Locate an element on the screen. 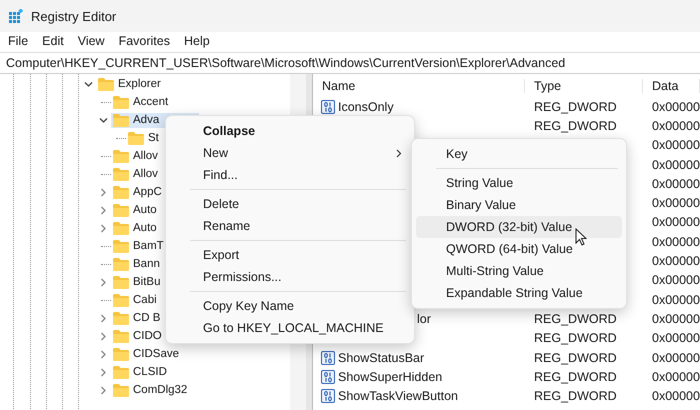 The height and width of the screenshot is (410, 700). menu-item: New is located at coordinates (290, 153).